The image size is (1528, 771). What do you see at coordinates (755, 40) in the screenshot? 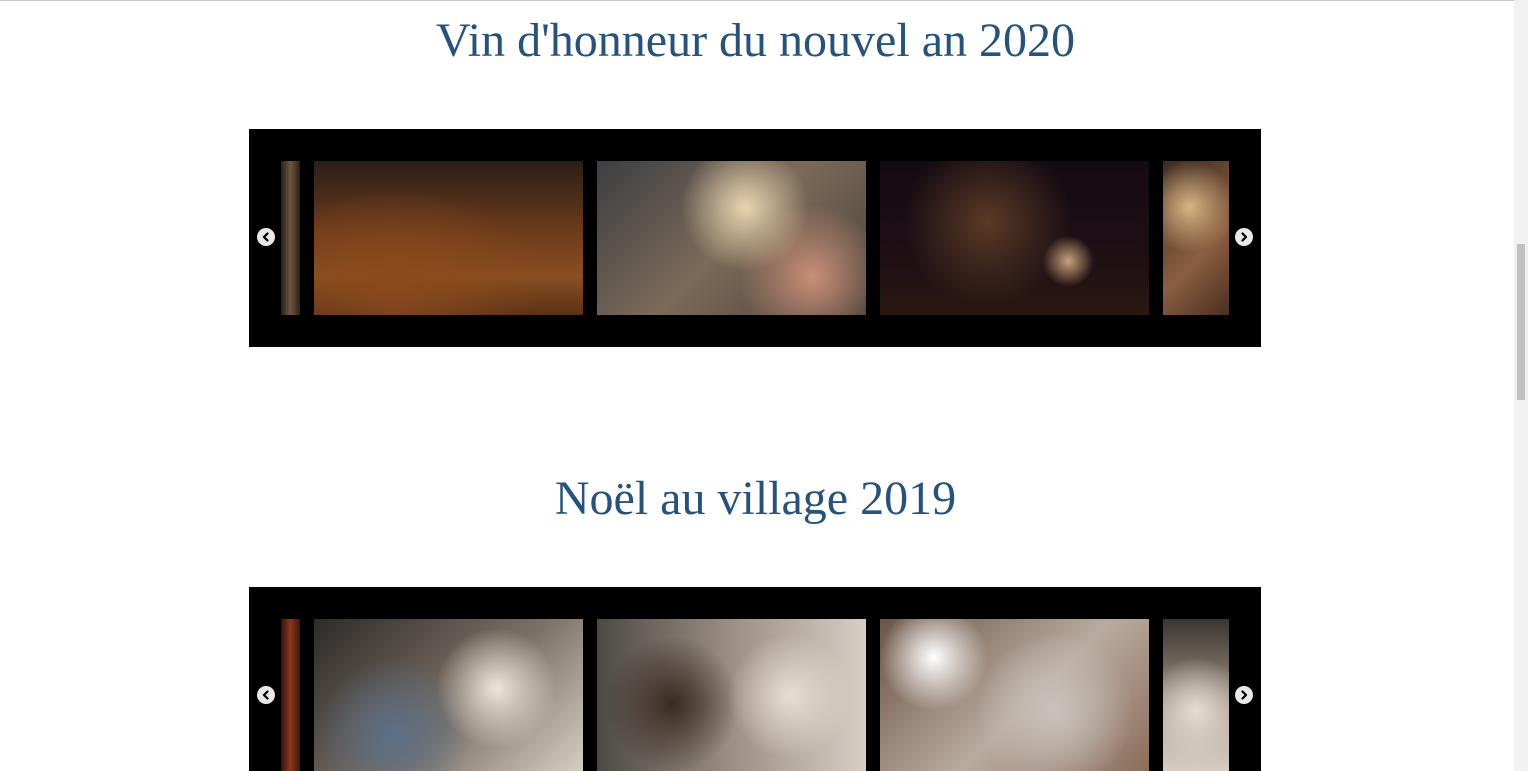
I see `section-title: Vin d'honneur du nouvel an 2020` at bounding box center [755, 40].